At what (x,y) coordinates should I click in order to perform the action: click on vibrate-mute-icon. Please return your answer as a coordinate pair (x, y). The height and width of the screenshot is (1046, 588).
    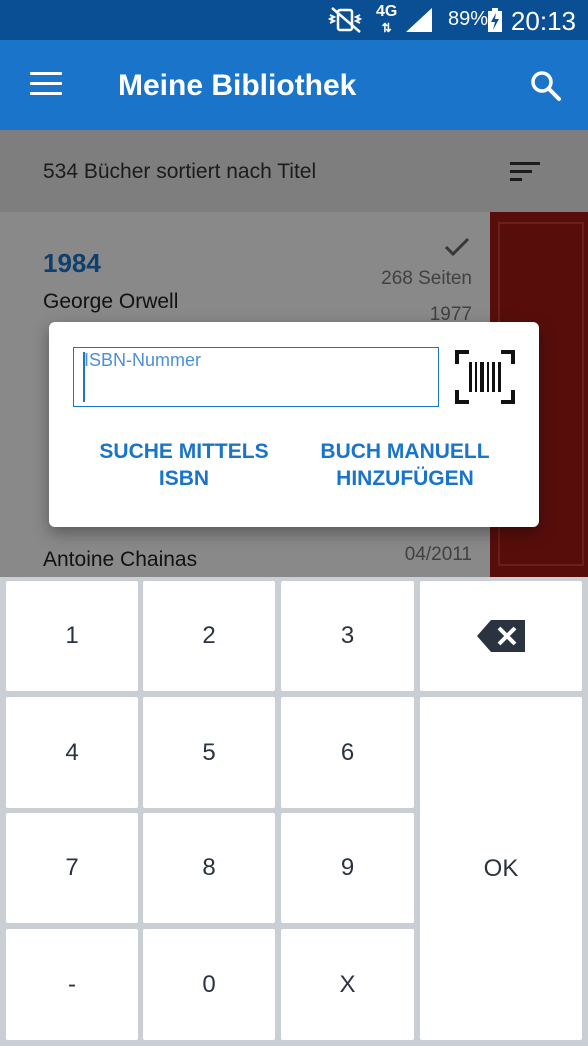
    Looking at the image, I should click on (345, 20).